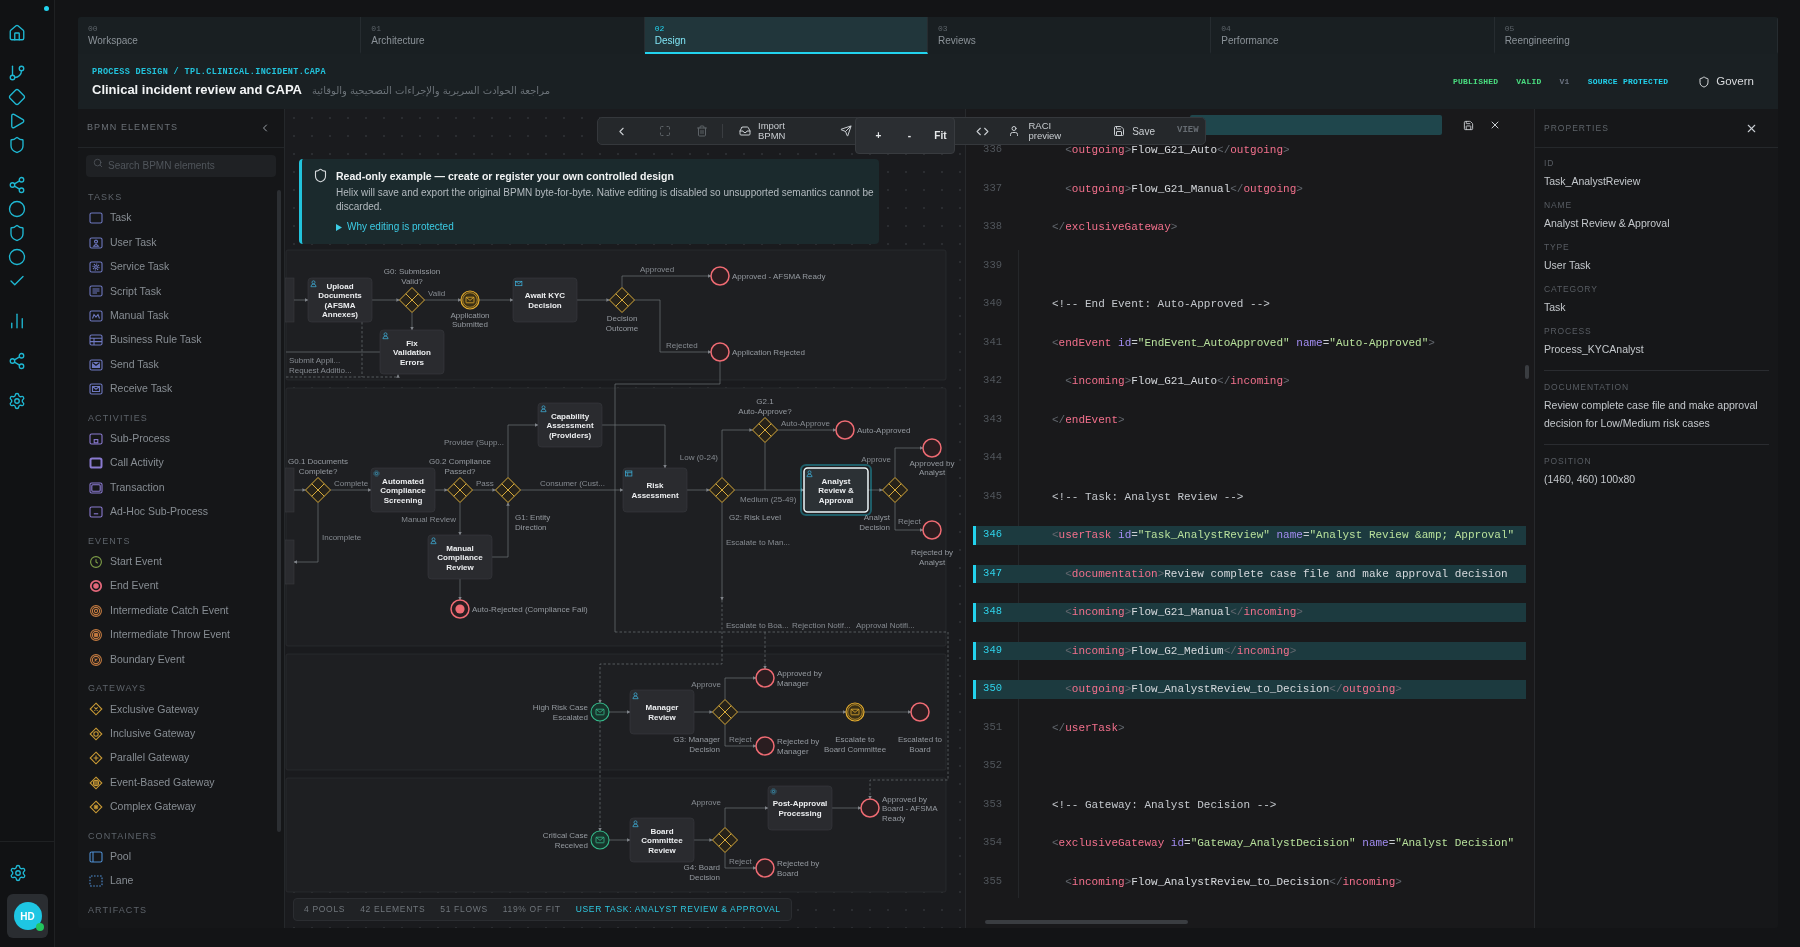 The image size is (1800, 947). Describe the element at coordinates (762, 131) in the screenshot. I see `import-button: Import BPMN` at that location.